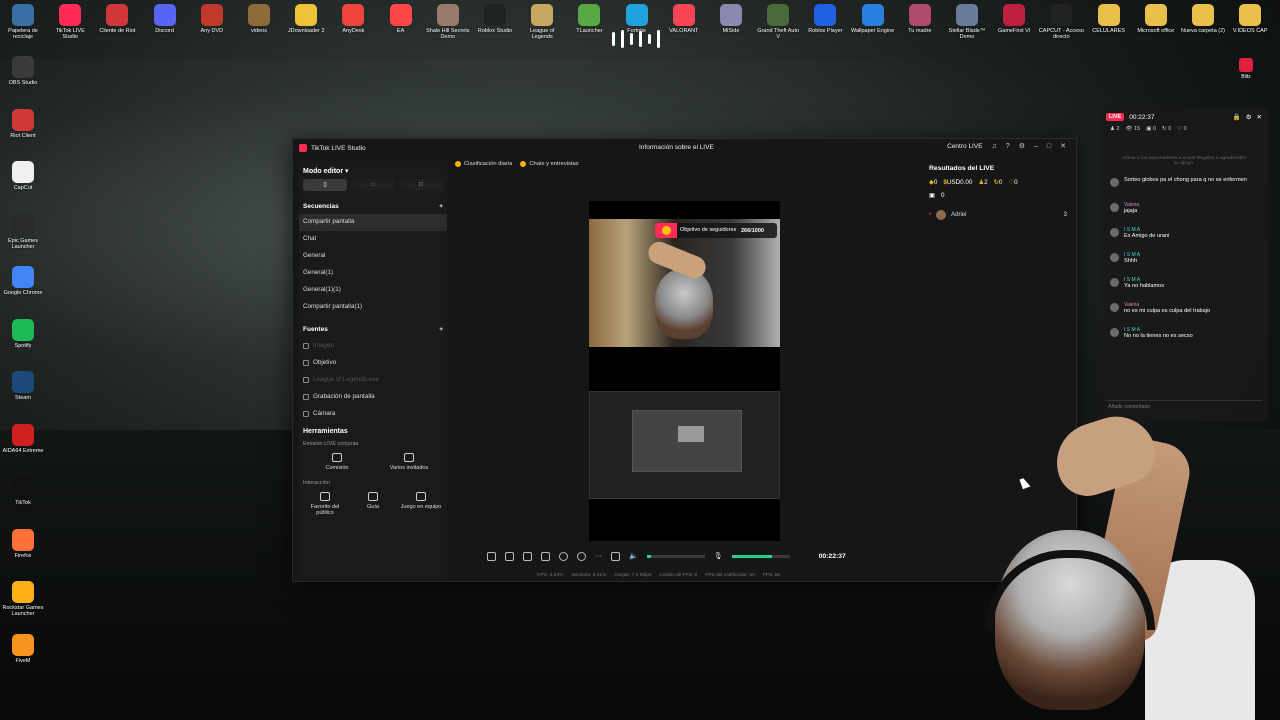  I want to click on desktop-icon: TLauncher, so click(589, 19).